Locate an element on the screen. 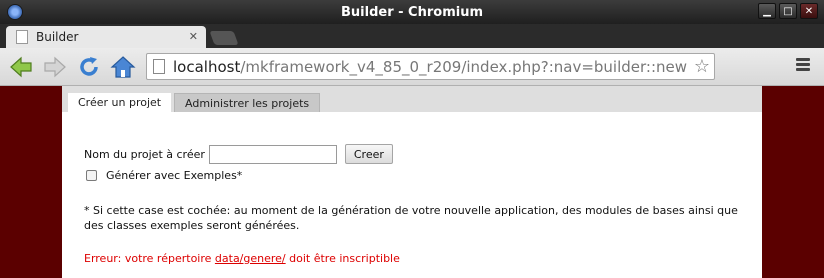 The height and width of the screenshot is (278, 824). forward-button is located at coordinates (55, 67).